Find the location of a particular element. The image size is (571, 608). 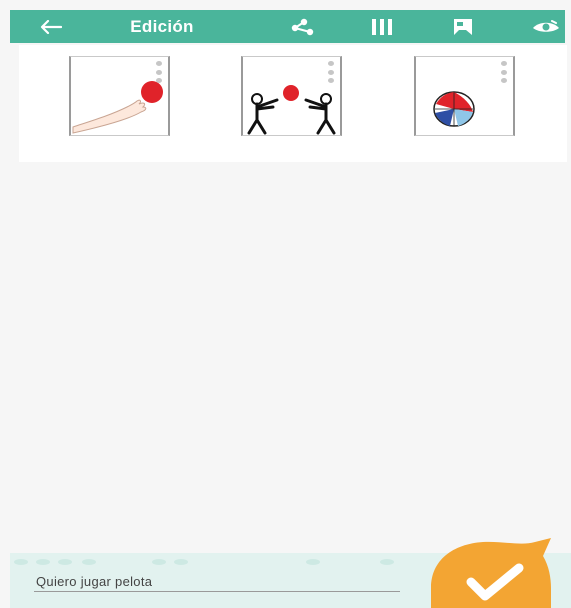

preview-button is located at coordinates (546, 26).